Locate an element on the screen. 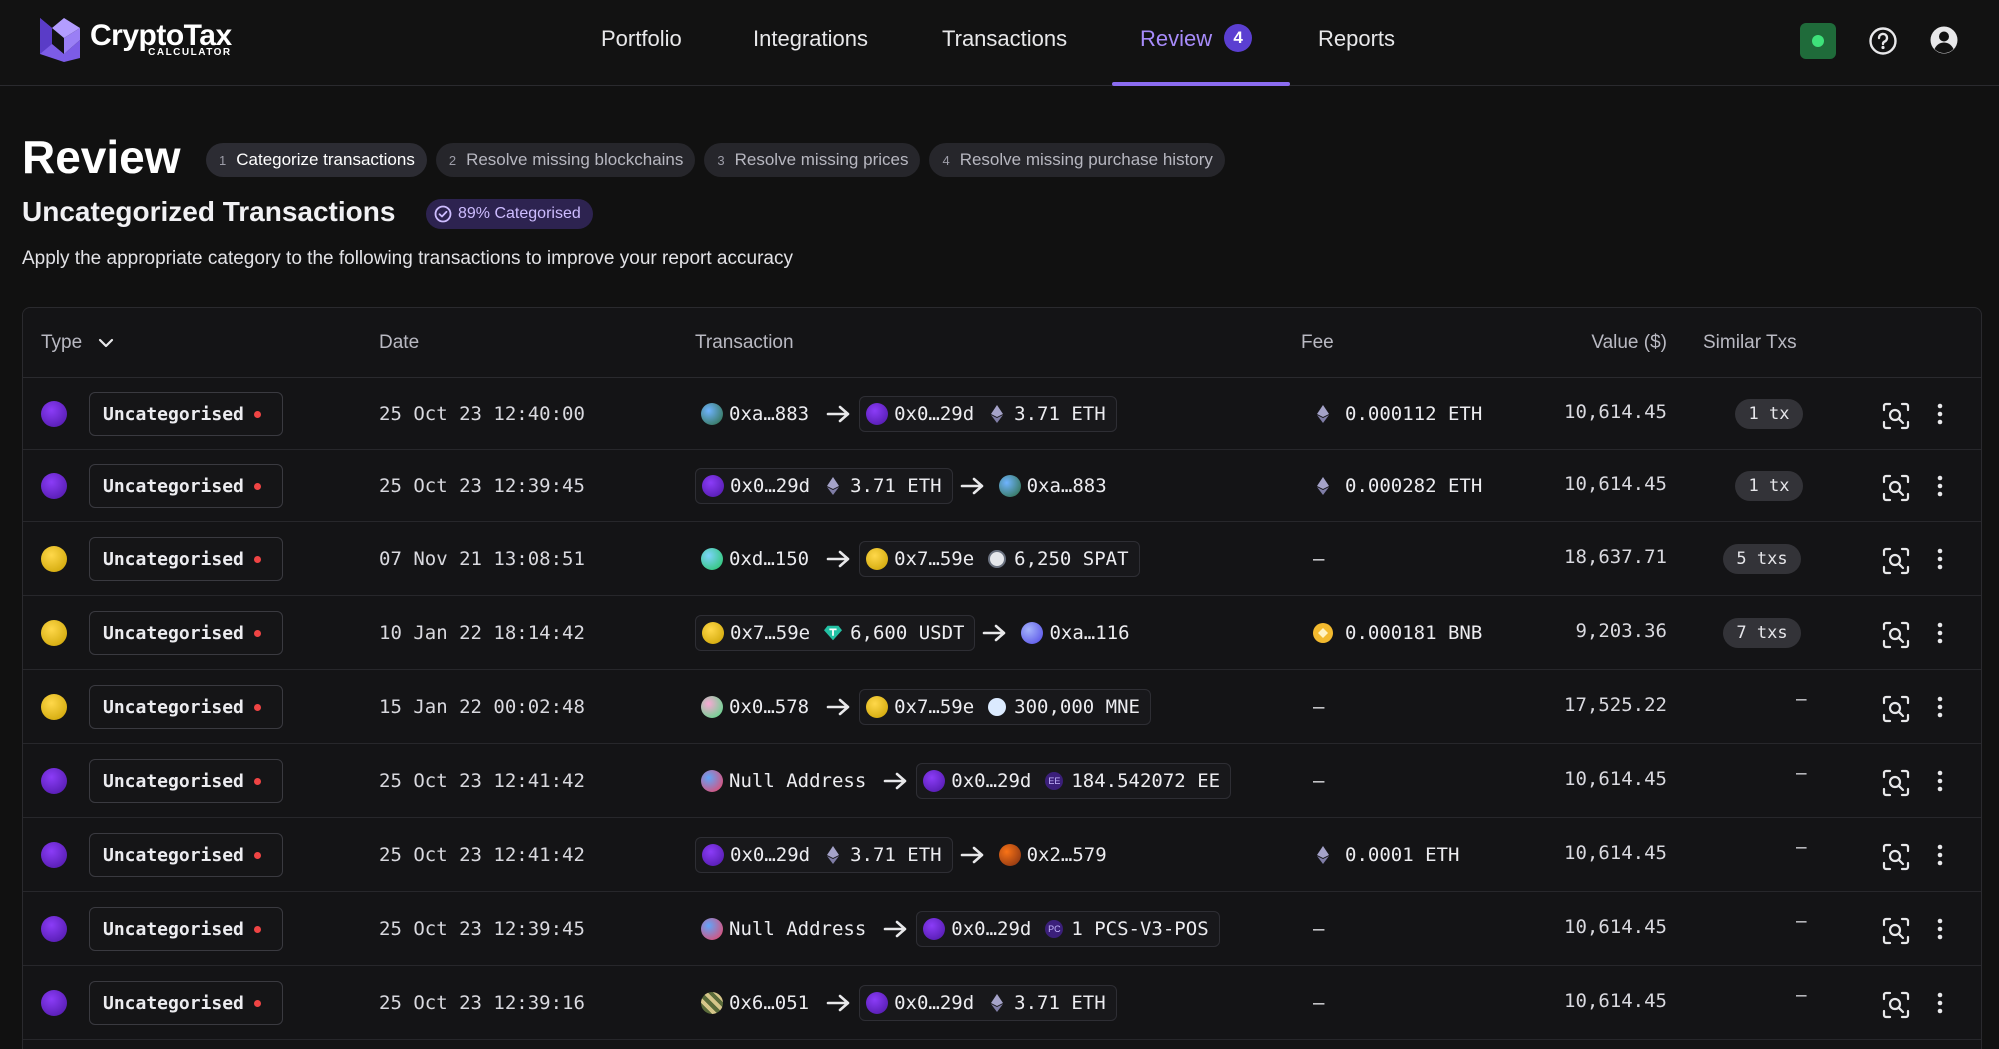  category-label: Uncategorised is located at coordinates (173, 781).